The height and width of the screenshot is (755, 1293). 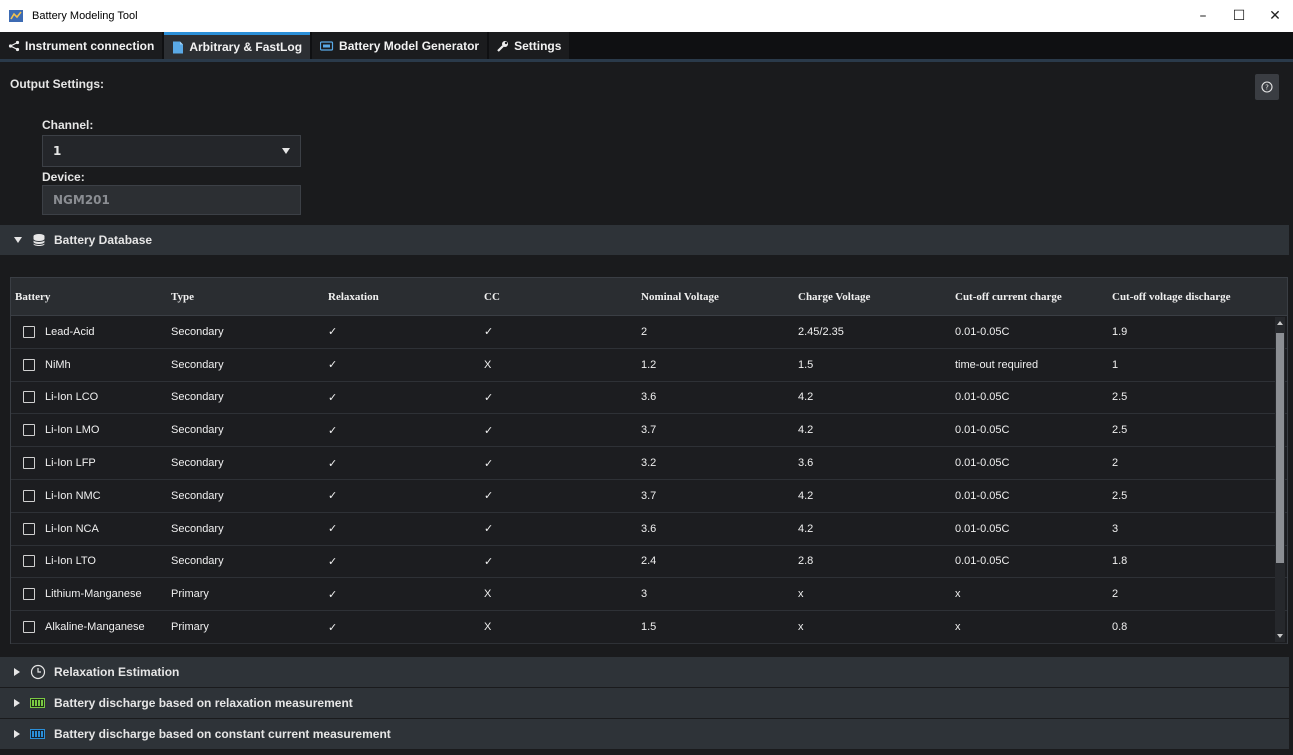 I want to click on table-row: Li-Ion NMC Secondary ✓ ✓ 3.7 4.2 0.01-0.05C 2.5, so click(x=649, y=496).